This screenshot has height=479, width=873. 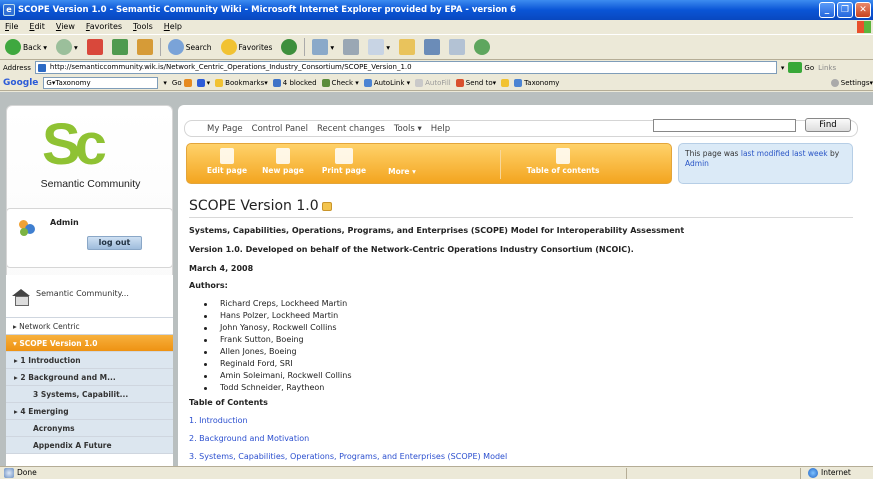 I want to click on refresh-icon, so click(x=119, y=47).